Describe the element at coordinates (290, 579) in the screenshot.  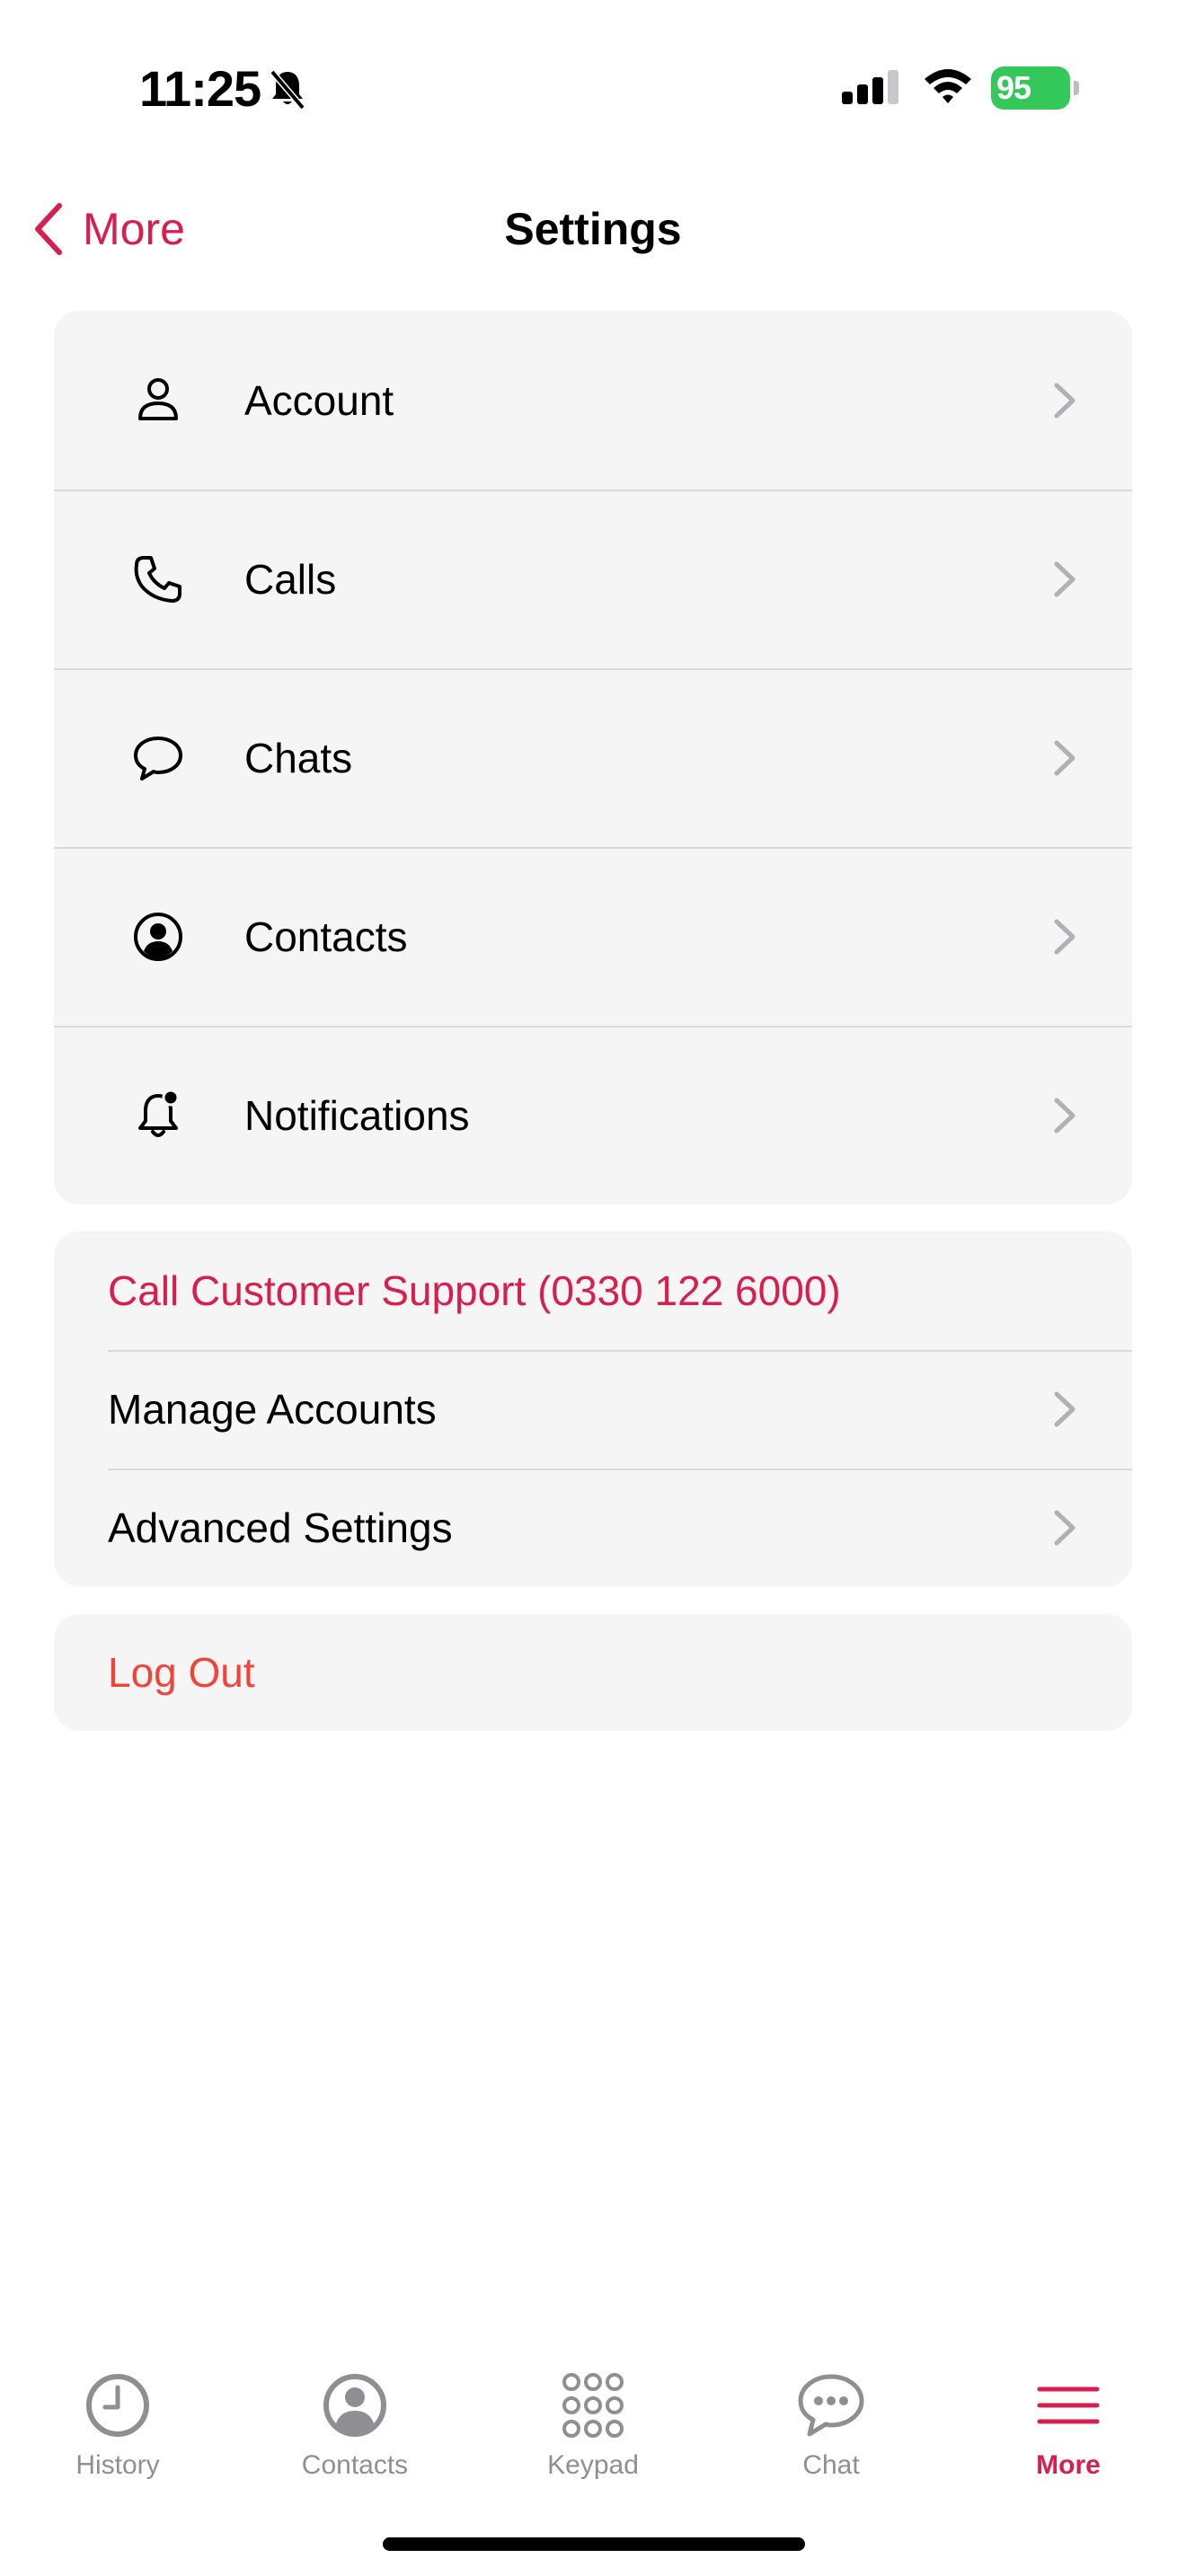
I see `settings-row-label: Calls` at that location.